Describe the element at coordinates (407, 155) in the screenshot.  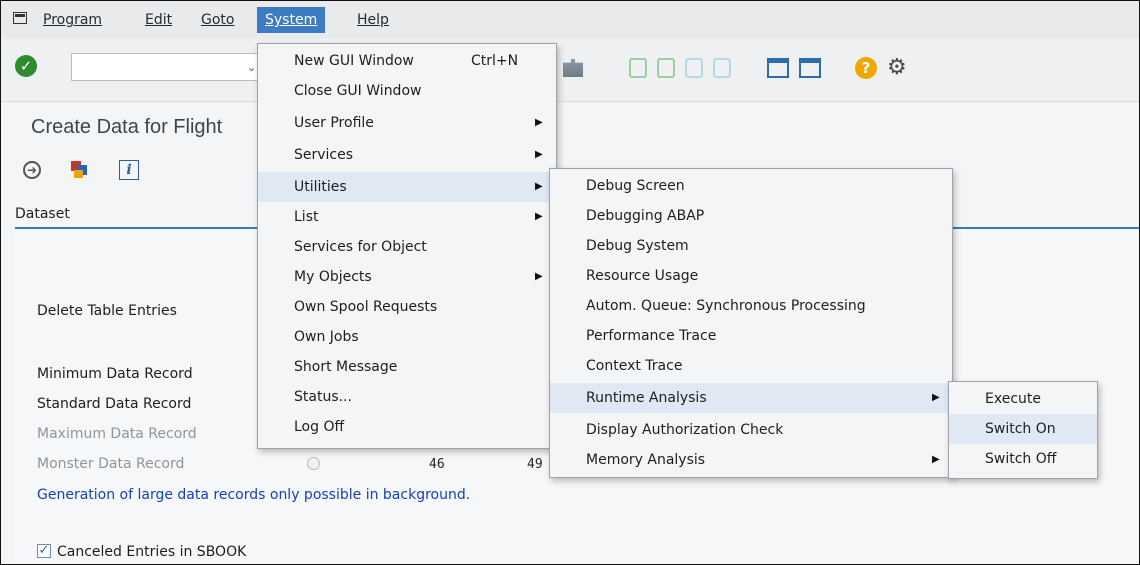
I see `menu-item-services: Services ▶` at that location.